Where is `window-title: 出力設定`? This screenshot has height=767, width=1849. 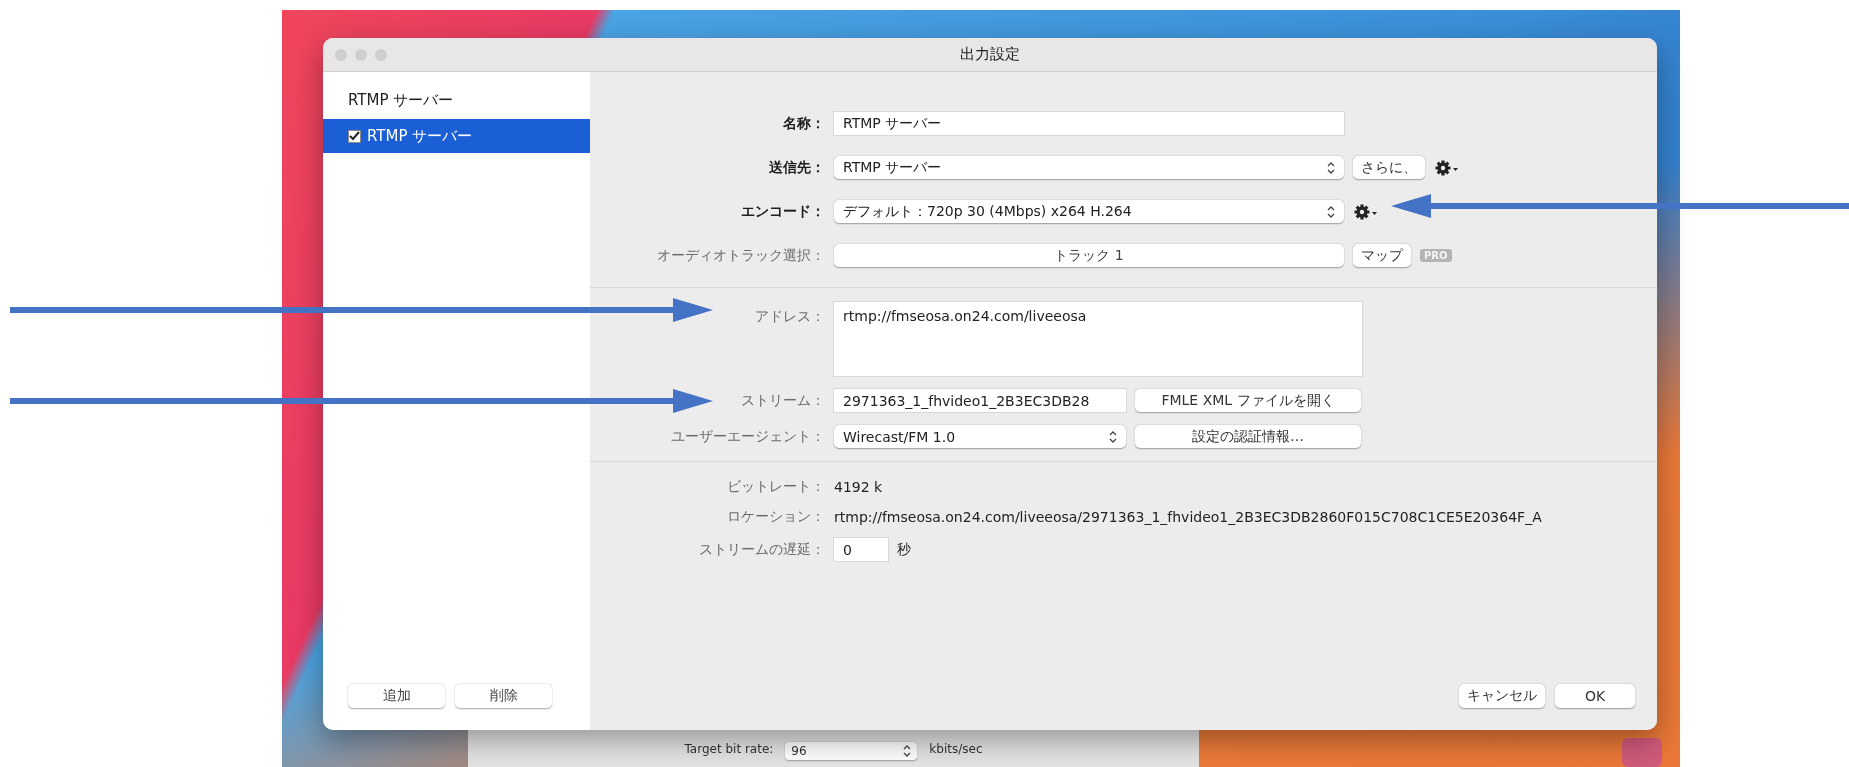
window-title: 出力設定 is located at coordinates (990, 54).